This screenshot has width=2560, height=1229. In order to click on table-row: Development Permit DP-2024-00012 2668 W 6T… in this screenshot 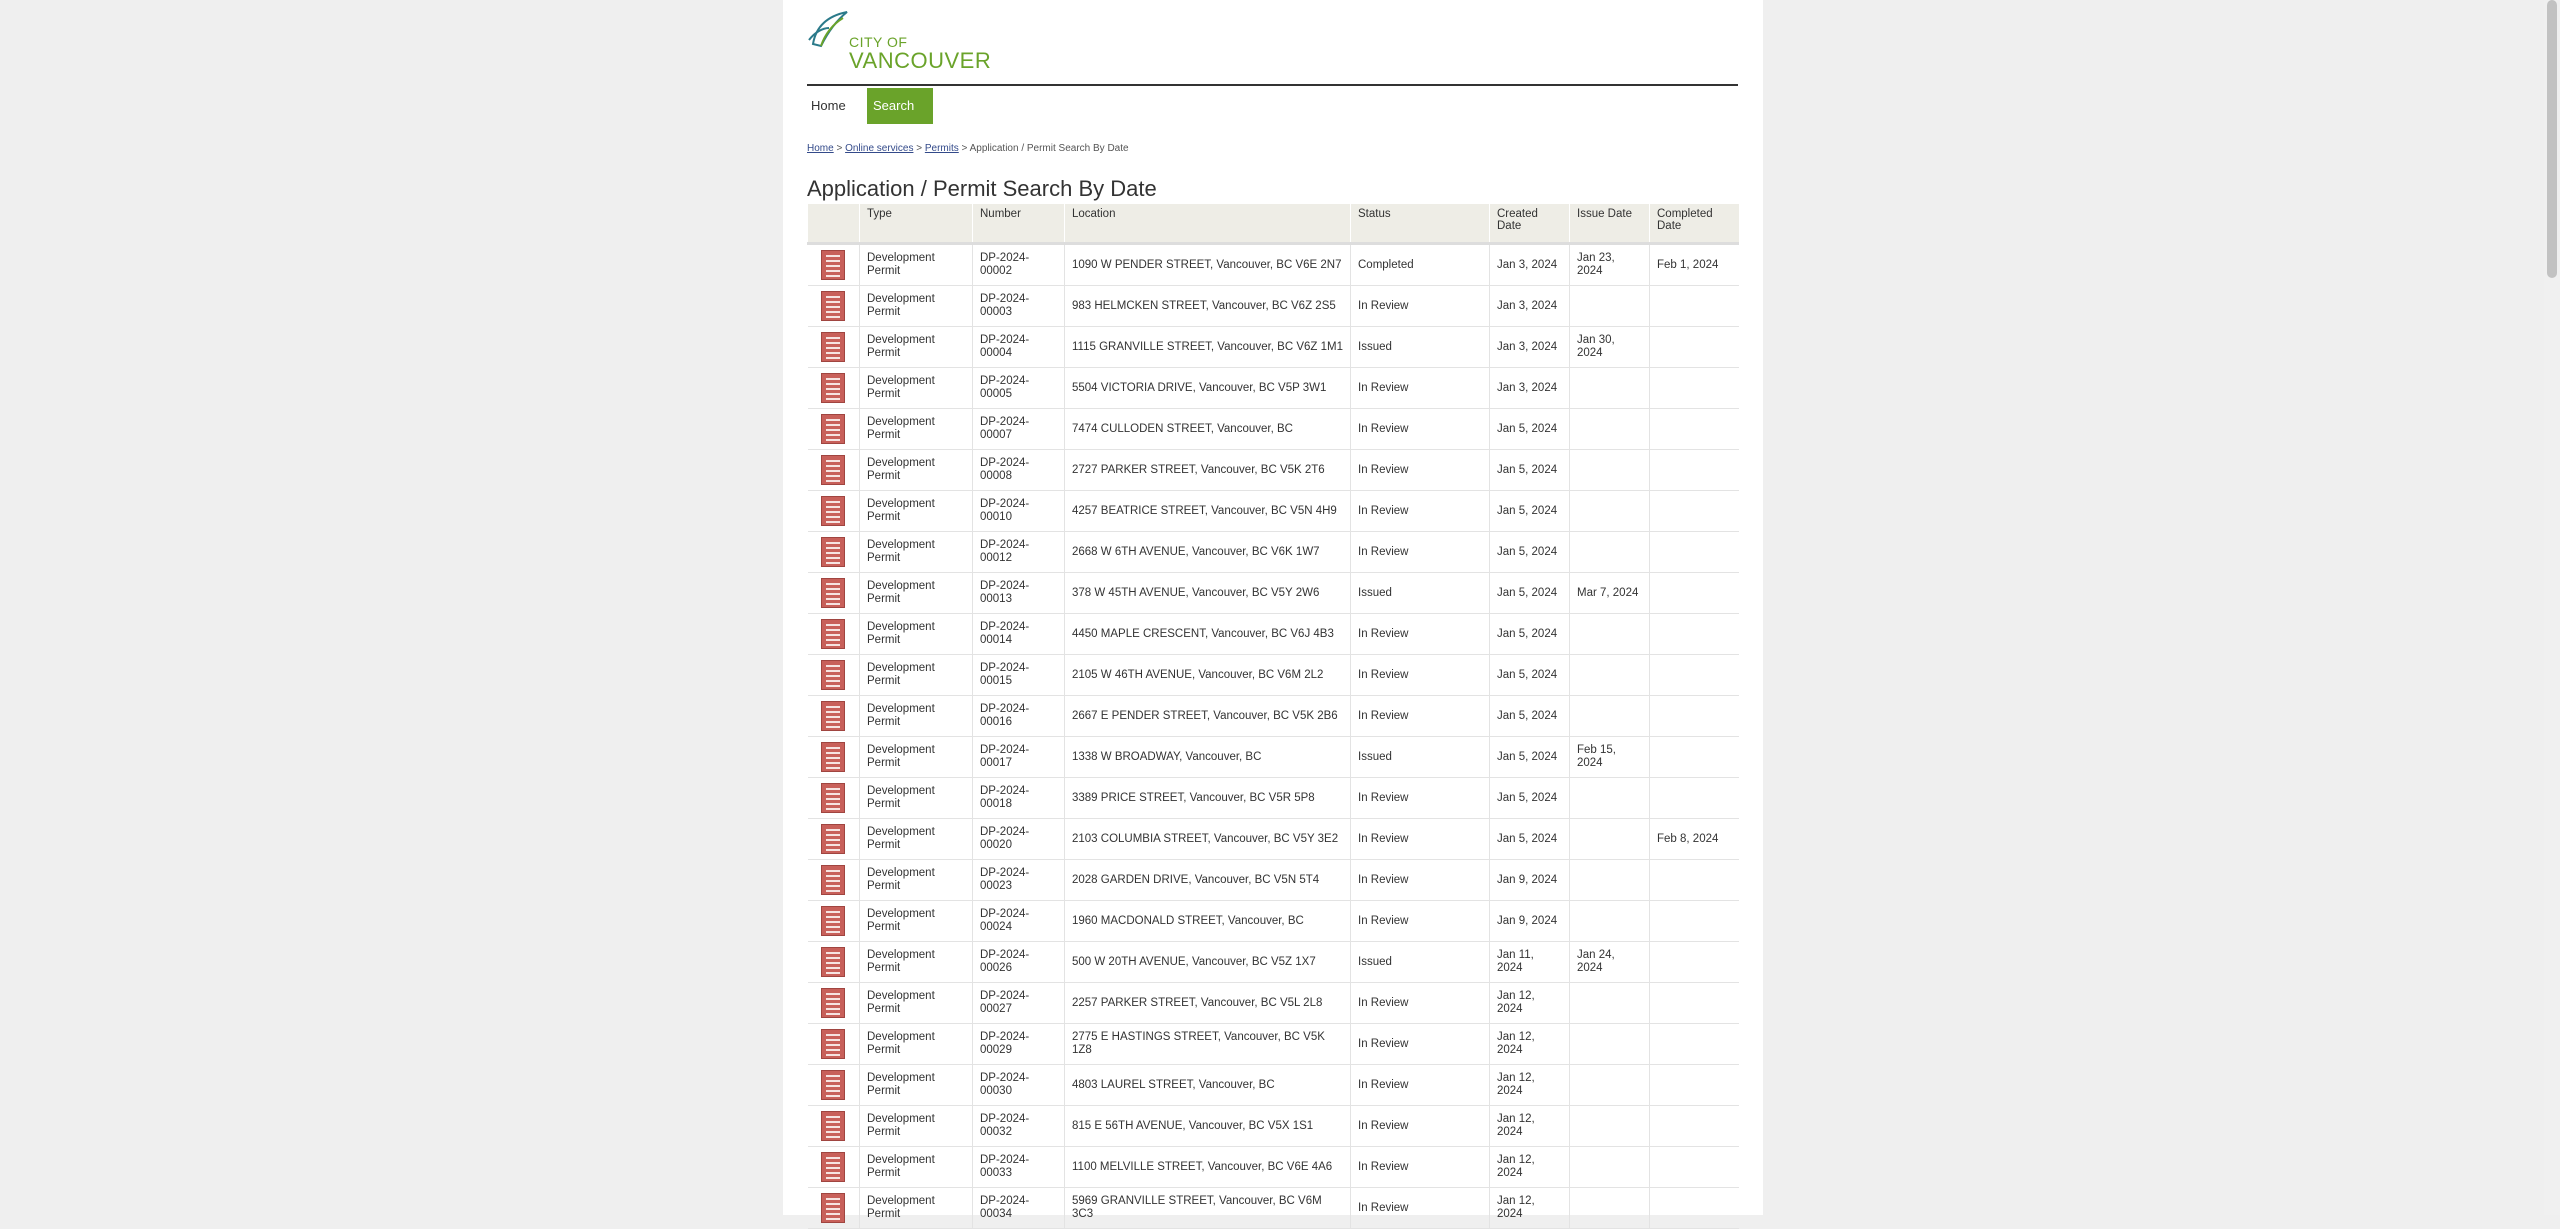, I will do `click(1273, 552)`.